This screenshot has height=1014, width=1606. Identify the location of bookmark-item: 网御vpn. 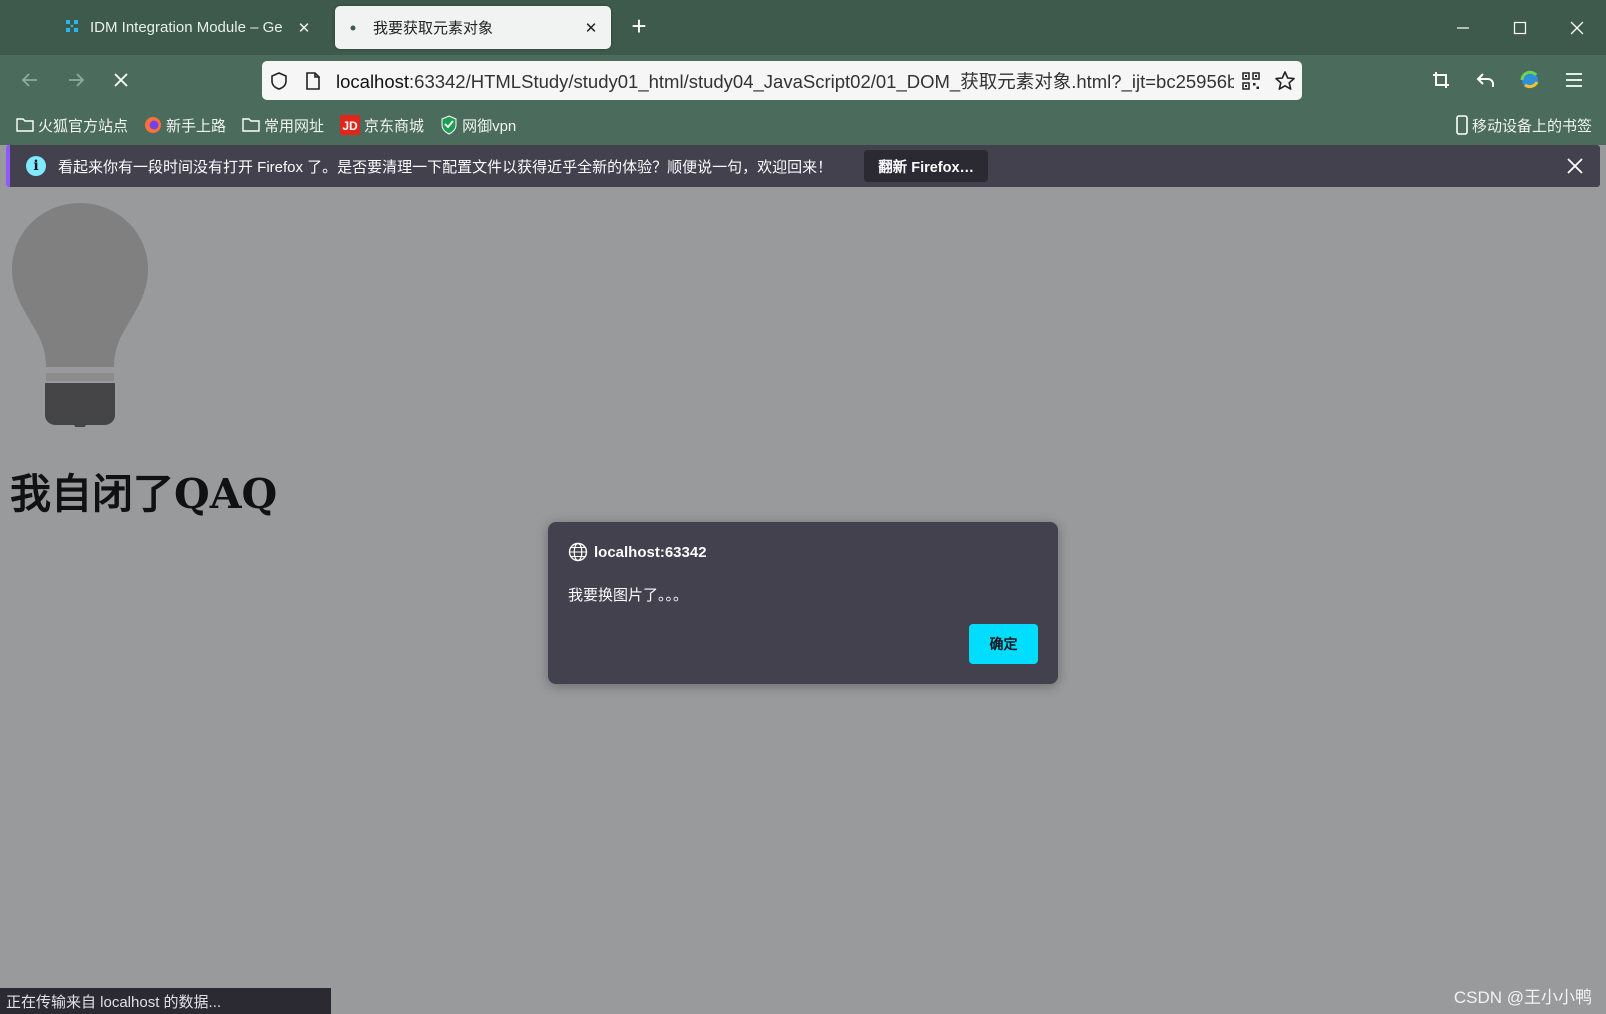
(478, 125).